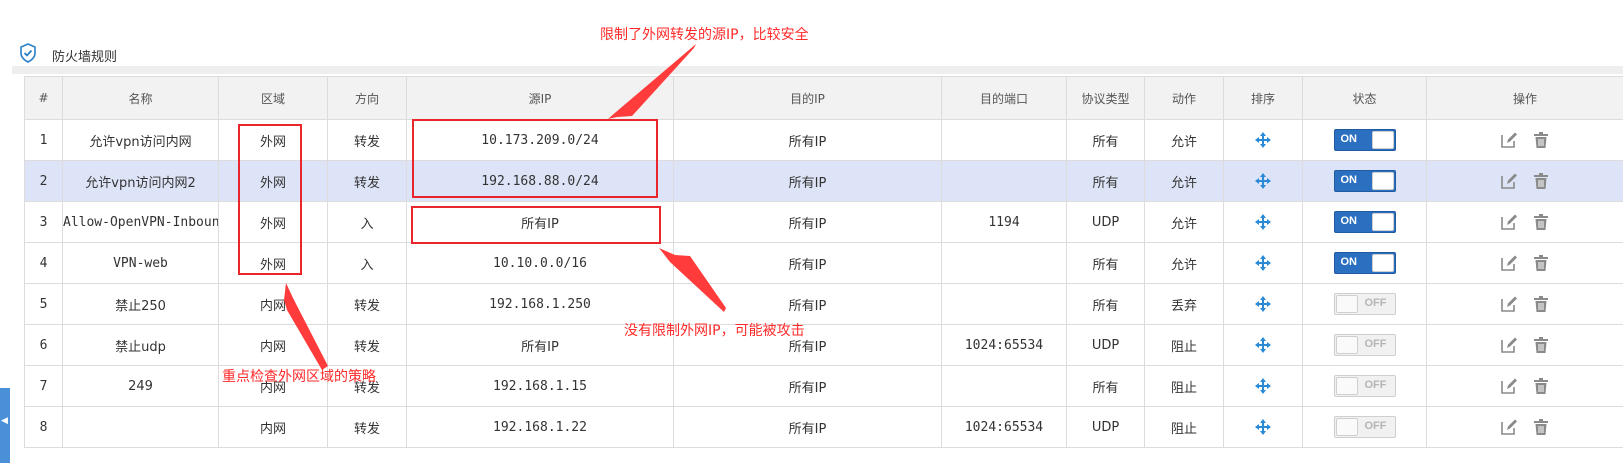 This screenshot has height=463, width=1623. What do you see at coordinates (1004, 98) in the screenshot?
I see `col-header-dest-port: 目的端口` at bounding box center [1004, 98].